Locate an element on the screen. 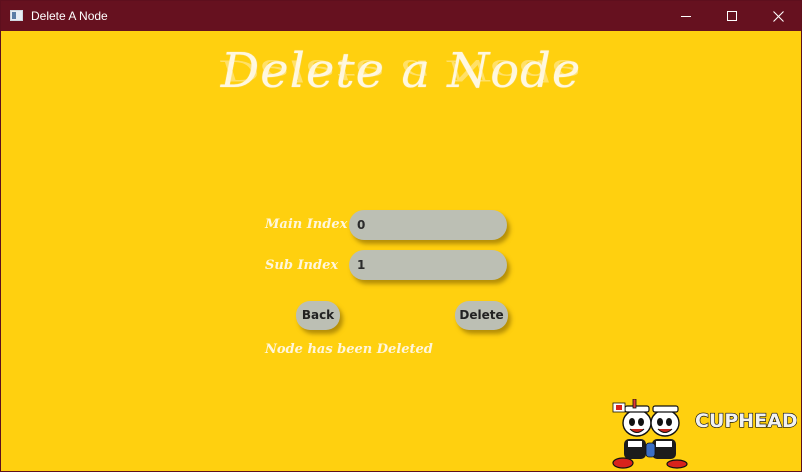 The height and width of the screenshot is (472, 802). cuphead-logo: CUPHEAD is located at coordinates (704, 433).